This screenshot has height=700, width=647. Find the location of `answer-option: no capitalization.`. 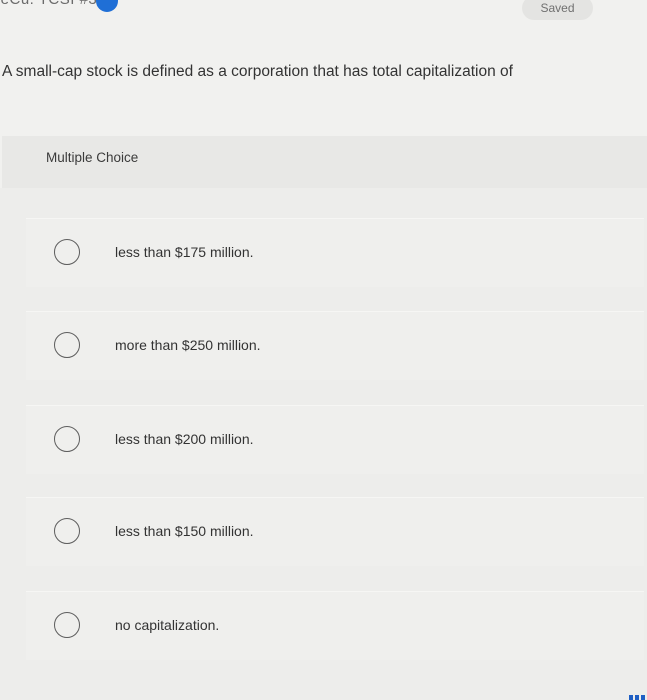

answer-option: no capitalization. is located at coordinates (335, 625).